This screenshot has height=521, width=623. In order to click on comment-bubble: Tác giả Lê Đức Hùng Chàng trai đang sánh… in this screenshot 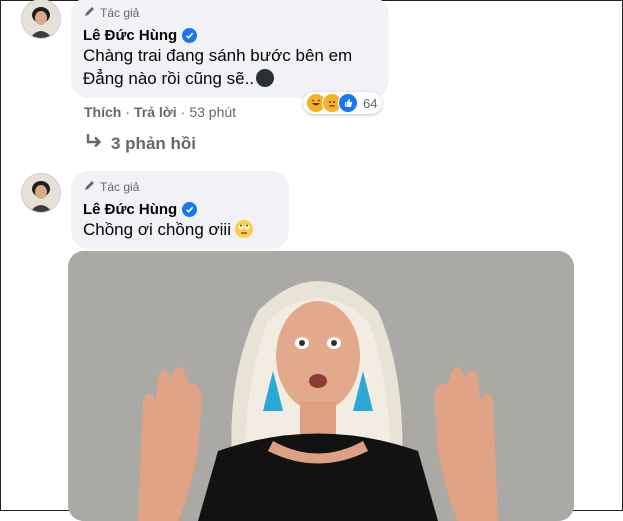, I will do `click(230, 49)`.